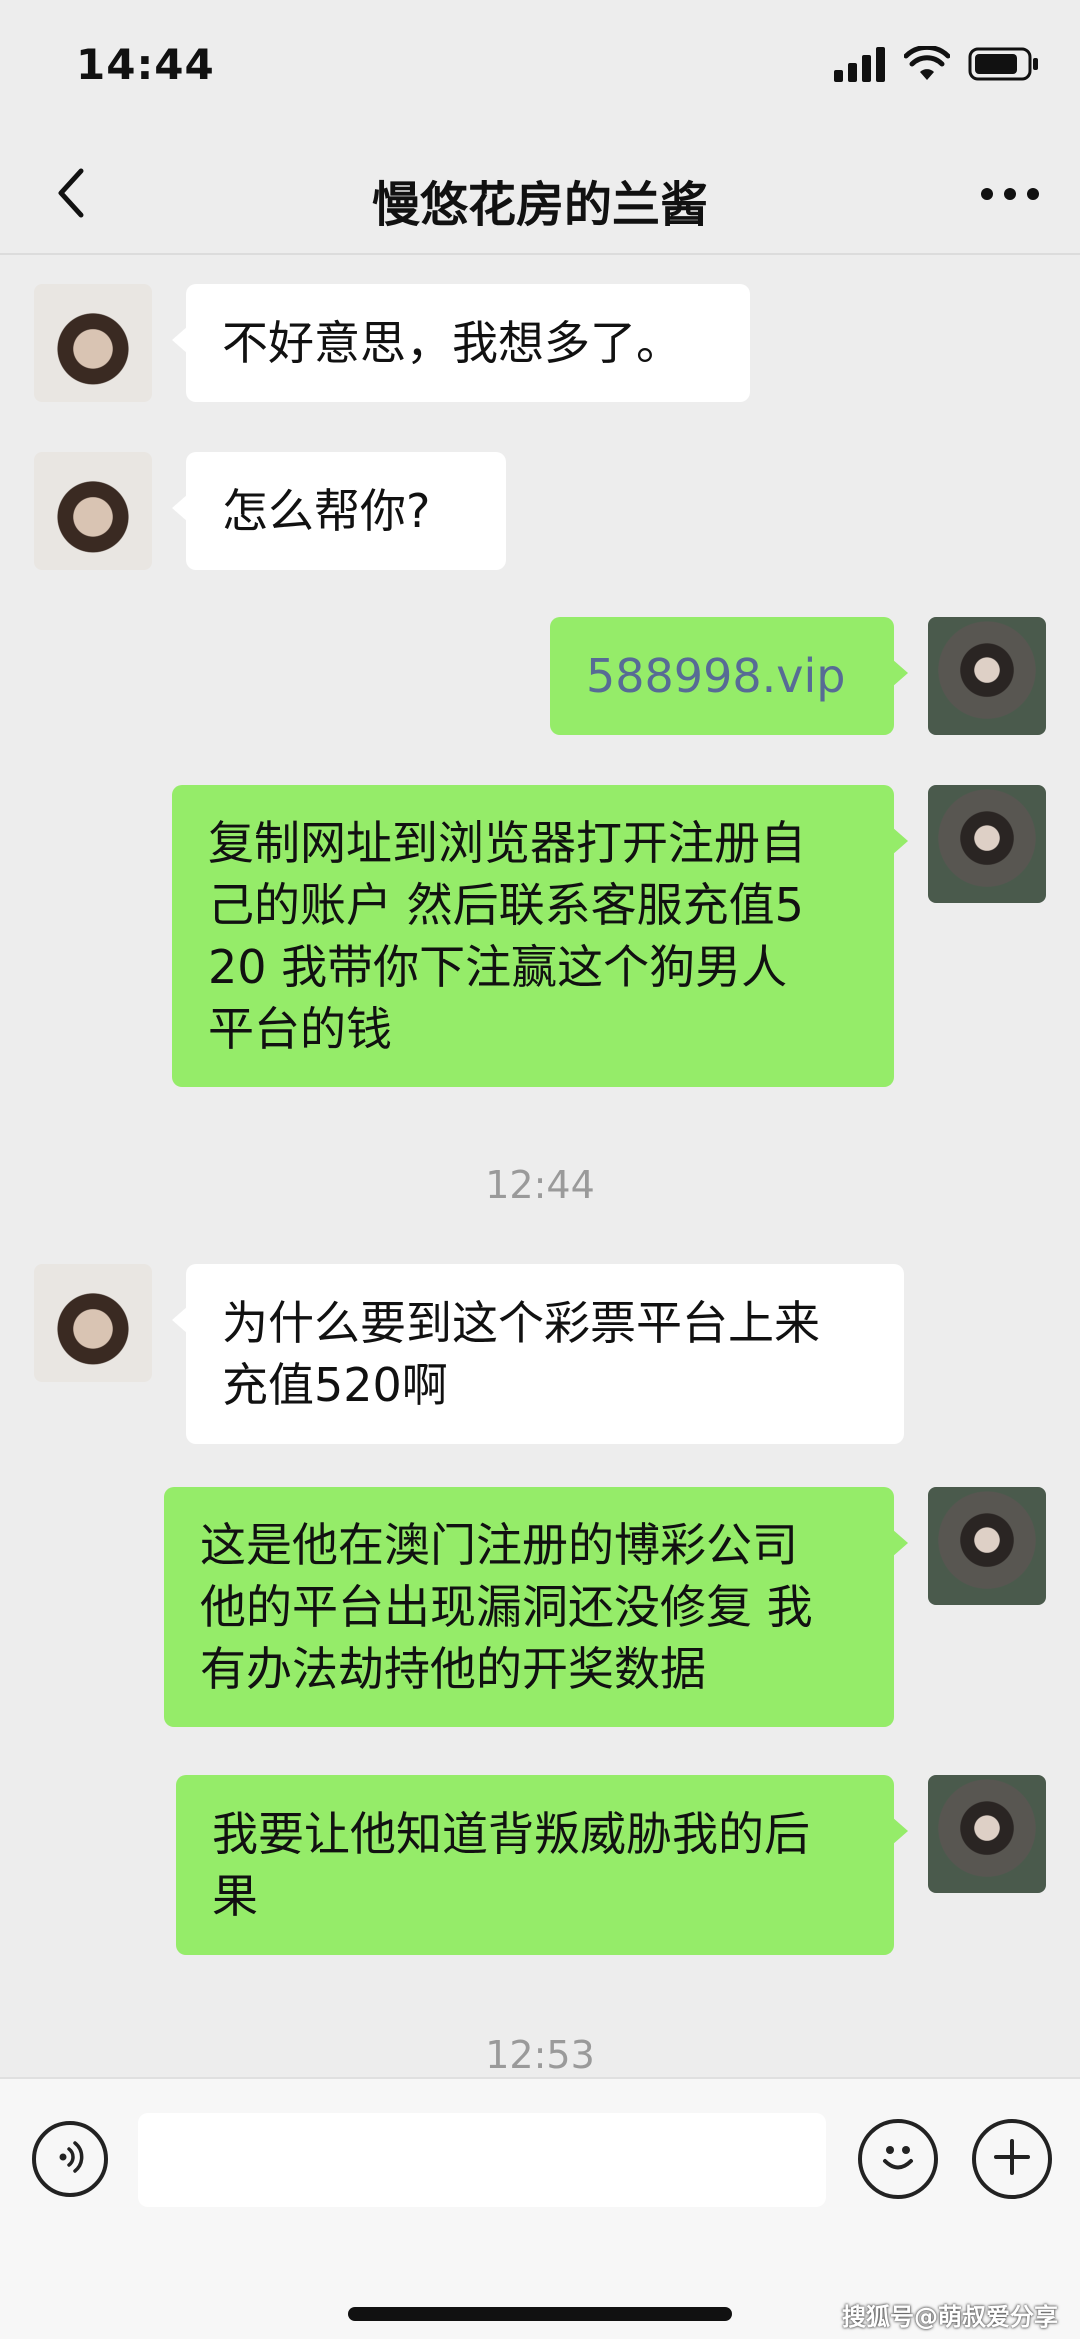 The height and width of the screenshot is (2339, 1080). I want to click on message-line: 我要让他知道背叛威胁我的后, so click(511, 1834).